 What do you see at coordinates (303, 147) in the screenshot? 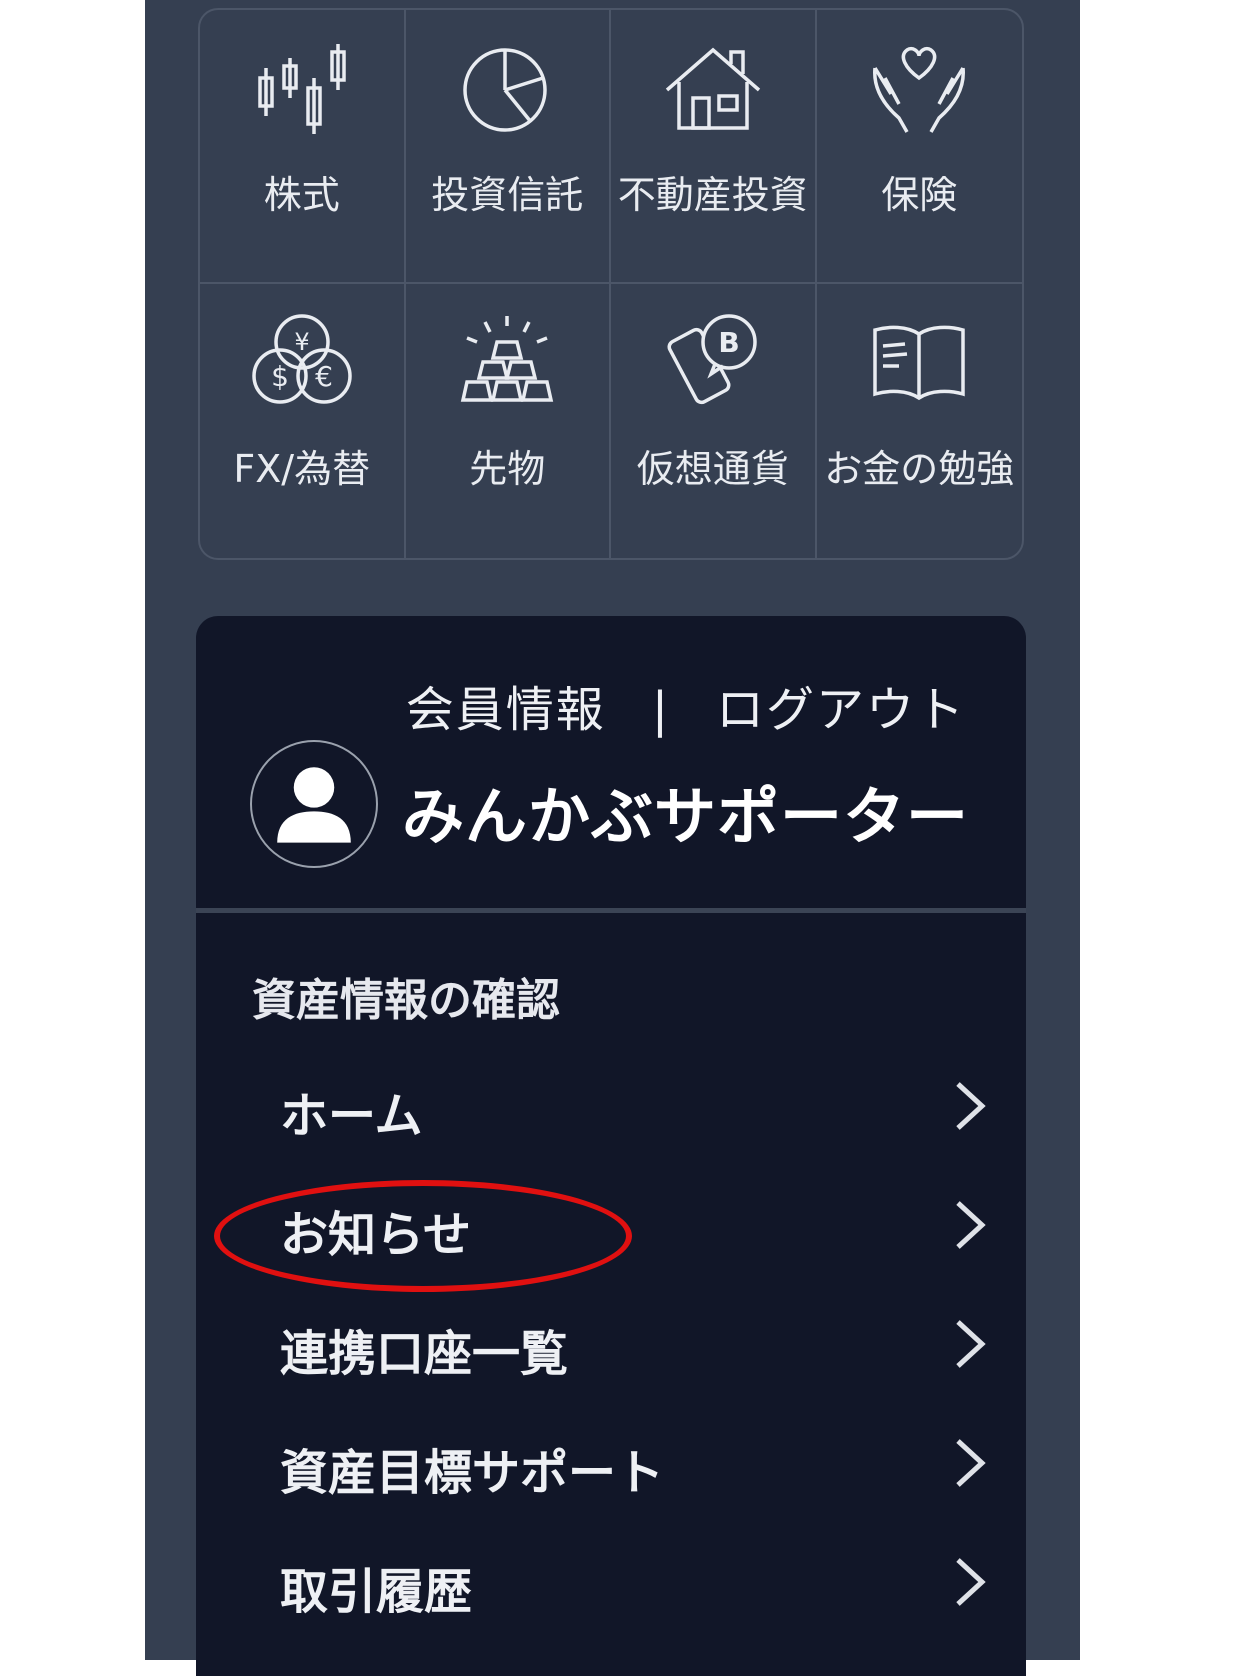
I see `category-stocks: 株式` at bounding box center [303, 147].